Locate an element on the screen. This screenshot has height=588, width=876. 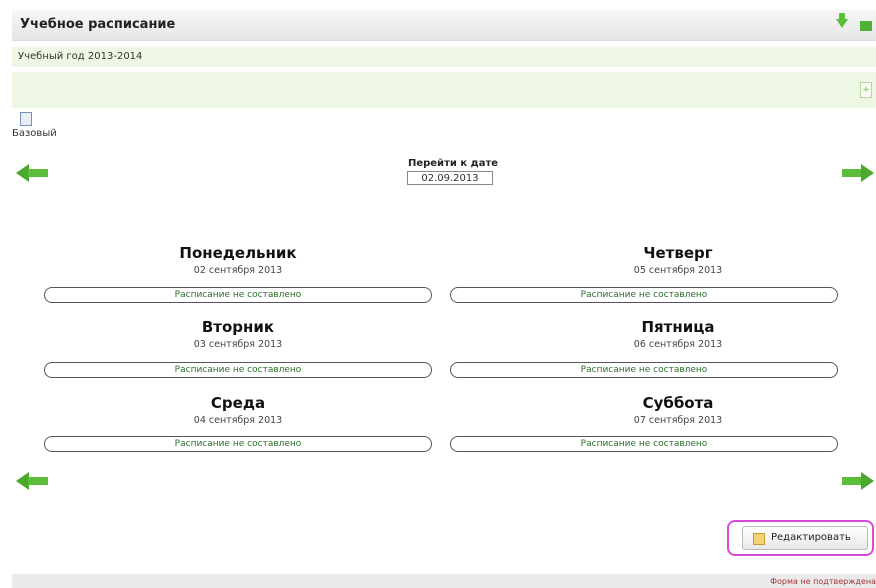
filter-bar: + is located at coordinates (444, 90).